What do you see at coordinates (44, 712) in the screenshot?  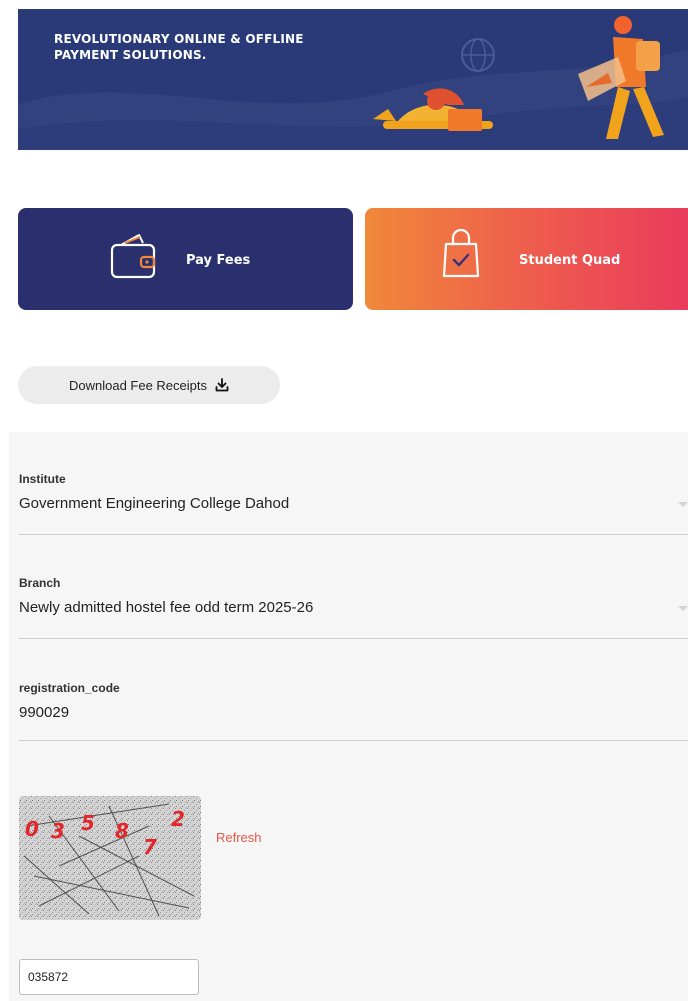 I see `registration-code-value: 990029` at bounding box center [44, 712].